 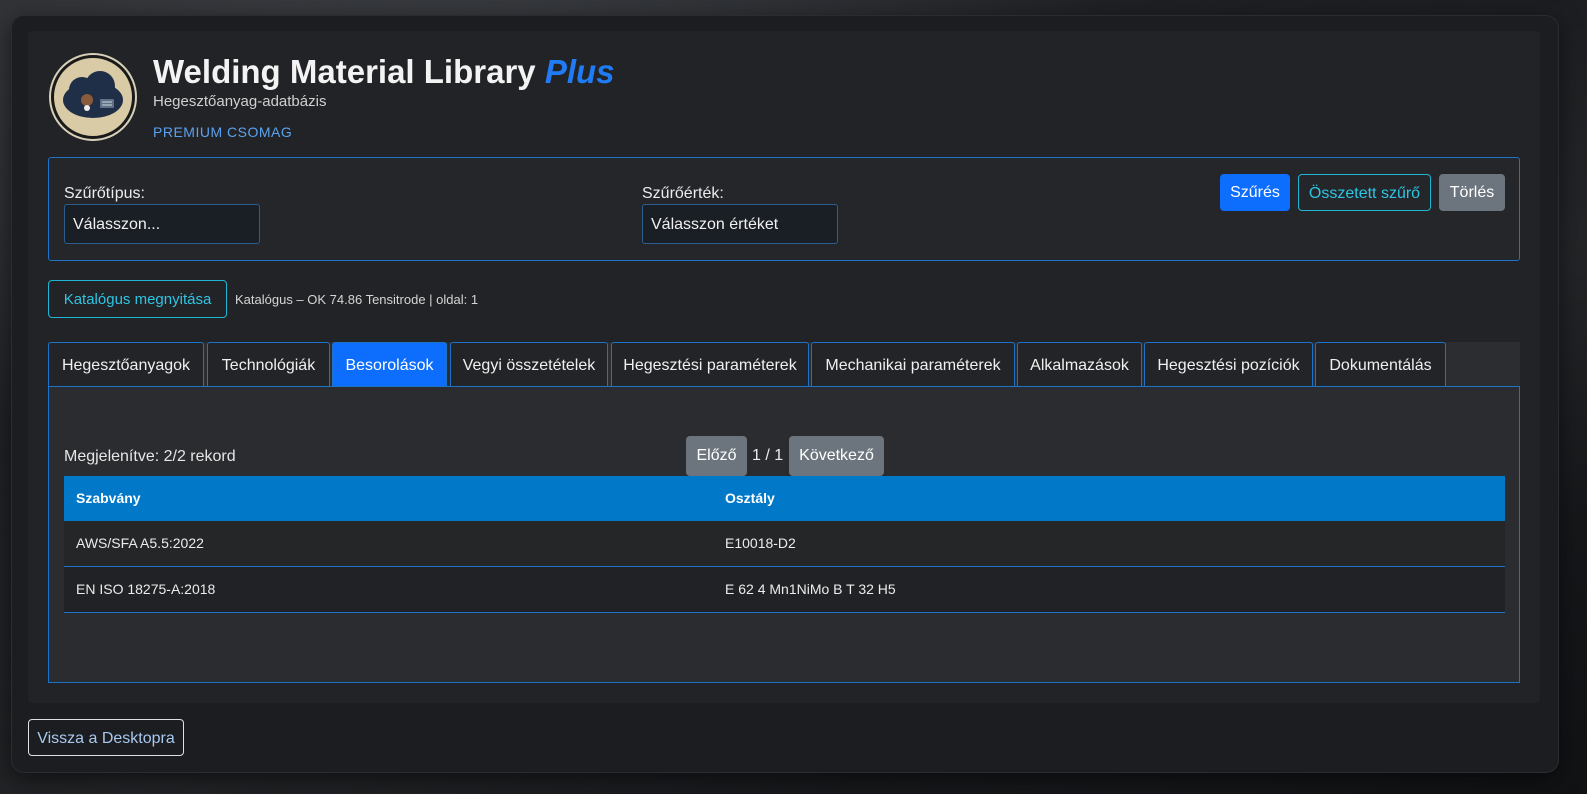 I want to click on table-row: AWS/SFA A5.5:2022 E10018-D2, so click(x=784, y=544).